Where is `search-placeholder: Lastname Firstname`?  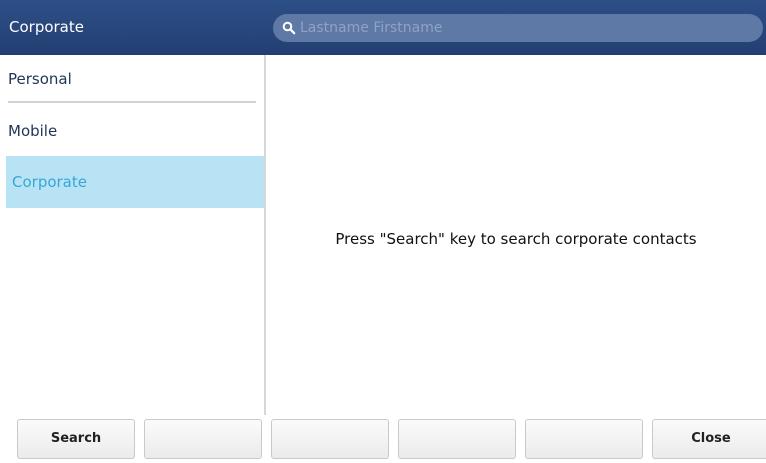
search-placeholder: Lastname Firstname is located at coordinates (371, 28).